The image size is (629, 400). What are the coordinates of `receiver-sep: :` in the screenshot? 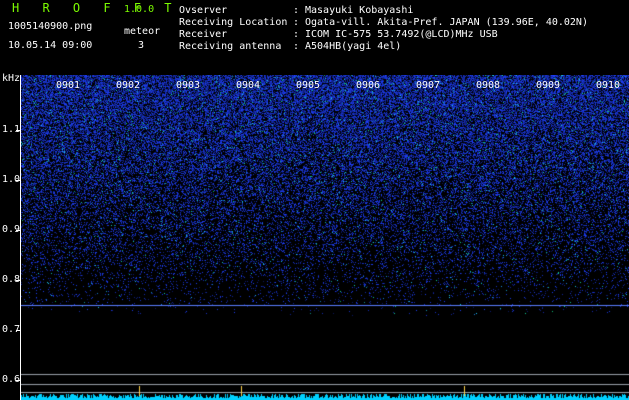 It's located at (296, 34).